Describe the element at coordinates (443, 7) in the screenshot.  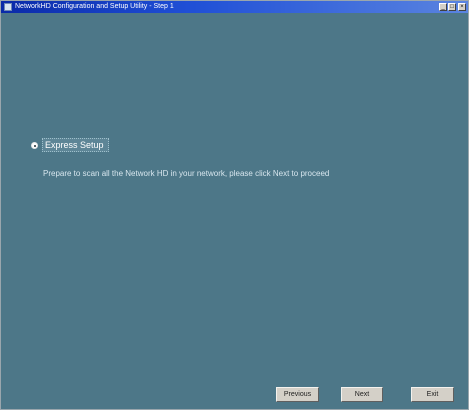
I see `minimize-button: _` at that location.